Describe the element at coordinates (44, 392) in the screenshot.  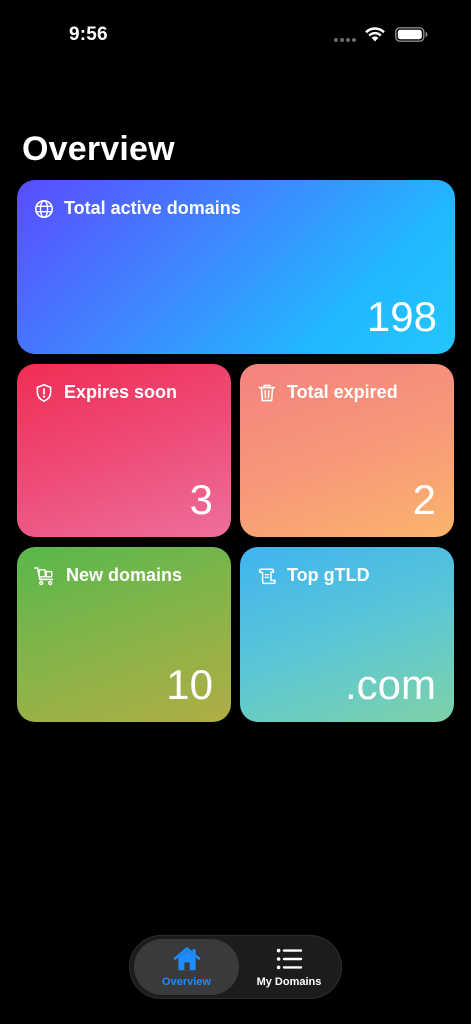
I see `shield-alert-icon` at that location.